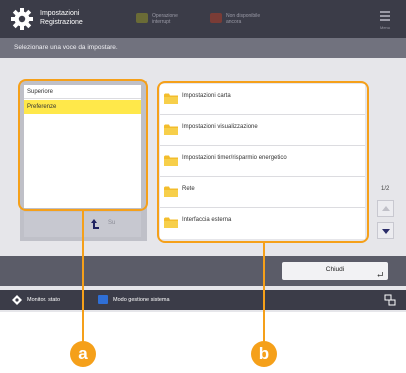 This screenshot has width=406, height=373. I want to click on instruction-text: Selezionare una voce da impostare., so click(66, 47).